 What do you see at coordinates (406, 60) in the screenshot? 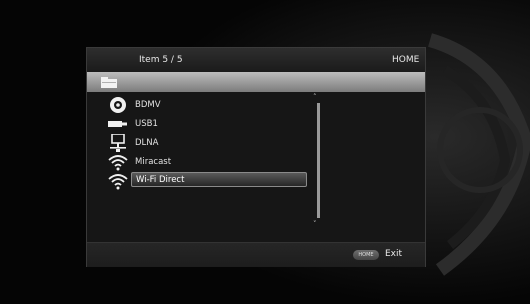
I see `screen-title: HOME` at bounding box center [406, 60].